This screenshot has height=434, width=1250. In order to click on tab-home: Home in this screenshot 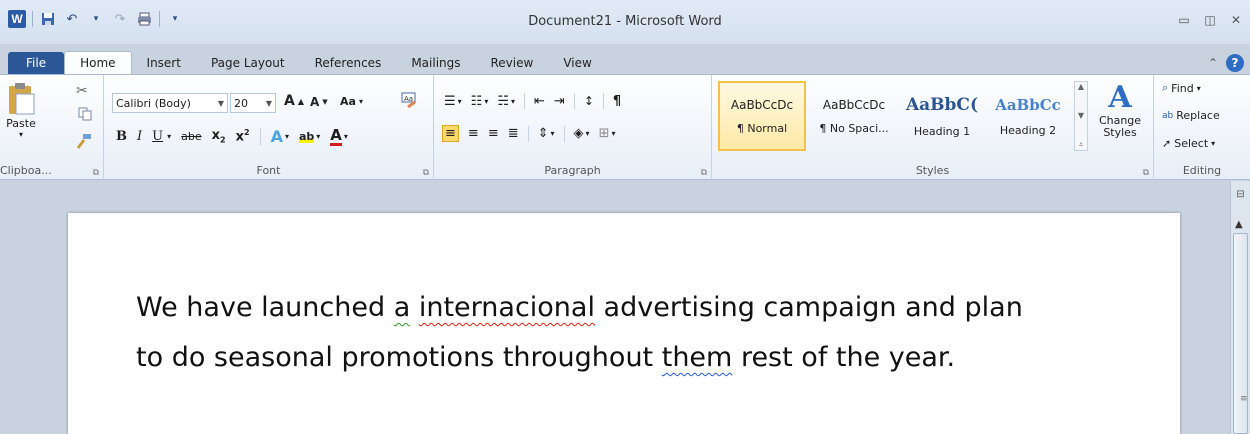, I will do `click(98, 62)`.